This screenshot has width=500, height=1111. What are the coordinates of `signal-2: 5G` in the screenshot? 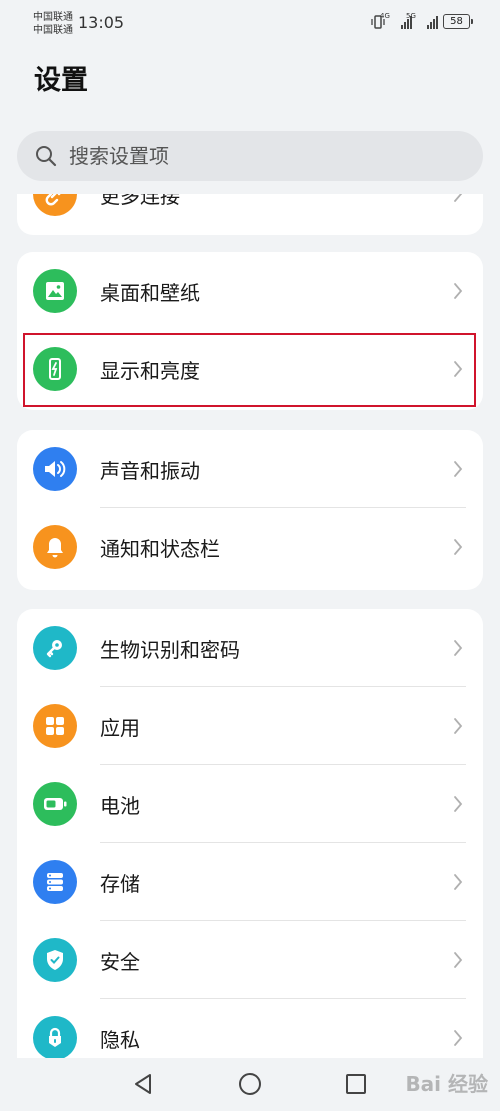 It's located at (422, 20).